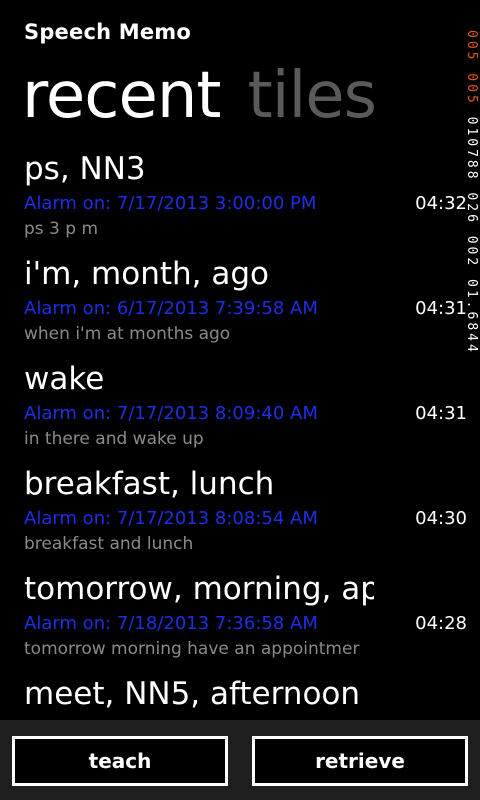 This screenshot has width=480, height=800. What do you see at coordinates (147, 274) in the screenshot?
I see `memo-title: i'm, month, ago` at bounding box center [147, 274].